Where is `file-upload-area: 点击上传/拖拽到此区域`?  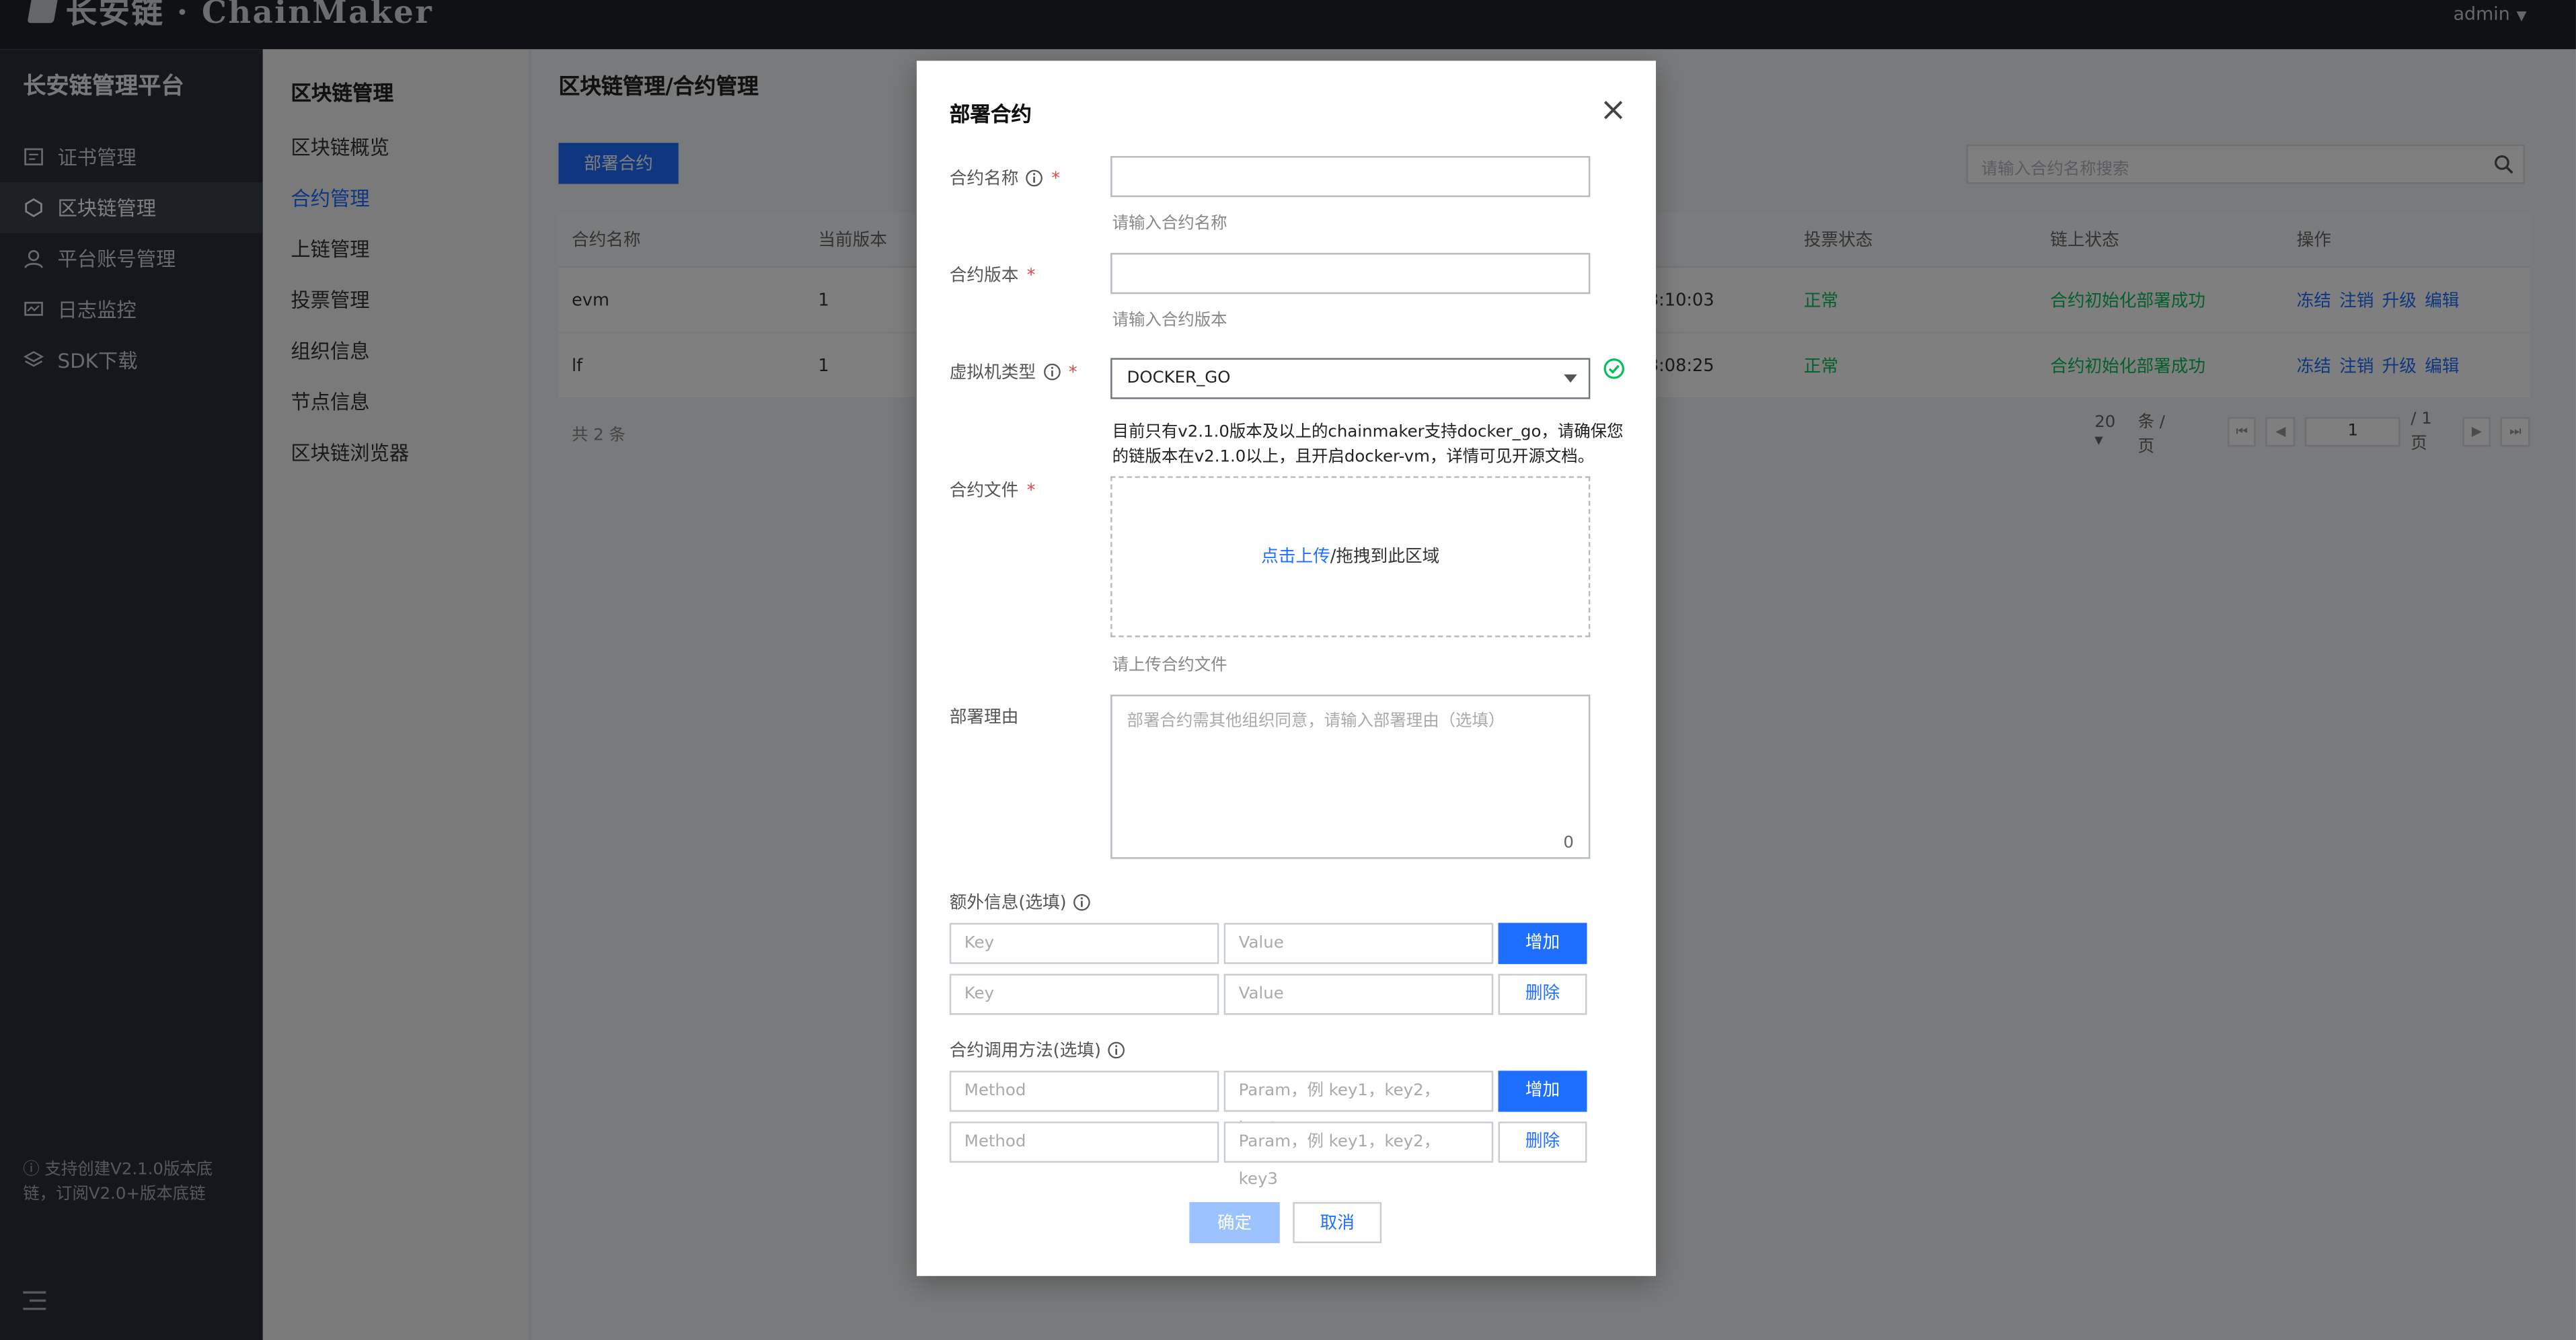 file-upload-area: 点击上传/拖拽到此区域 is located at coordinates (1350, 556).